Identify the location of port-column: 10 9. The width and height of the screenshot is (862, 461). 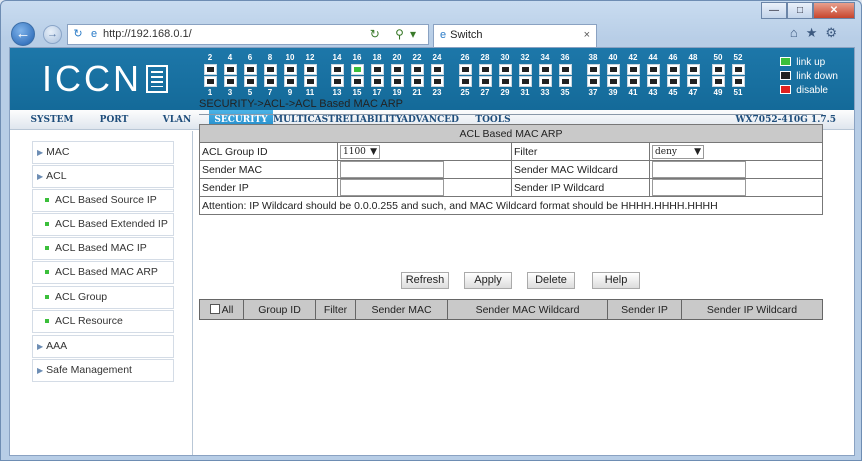
(290, 75).